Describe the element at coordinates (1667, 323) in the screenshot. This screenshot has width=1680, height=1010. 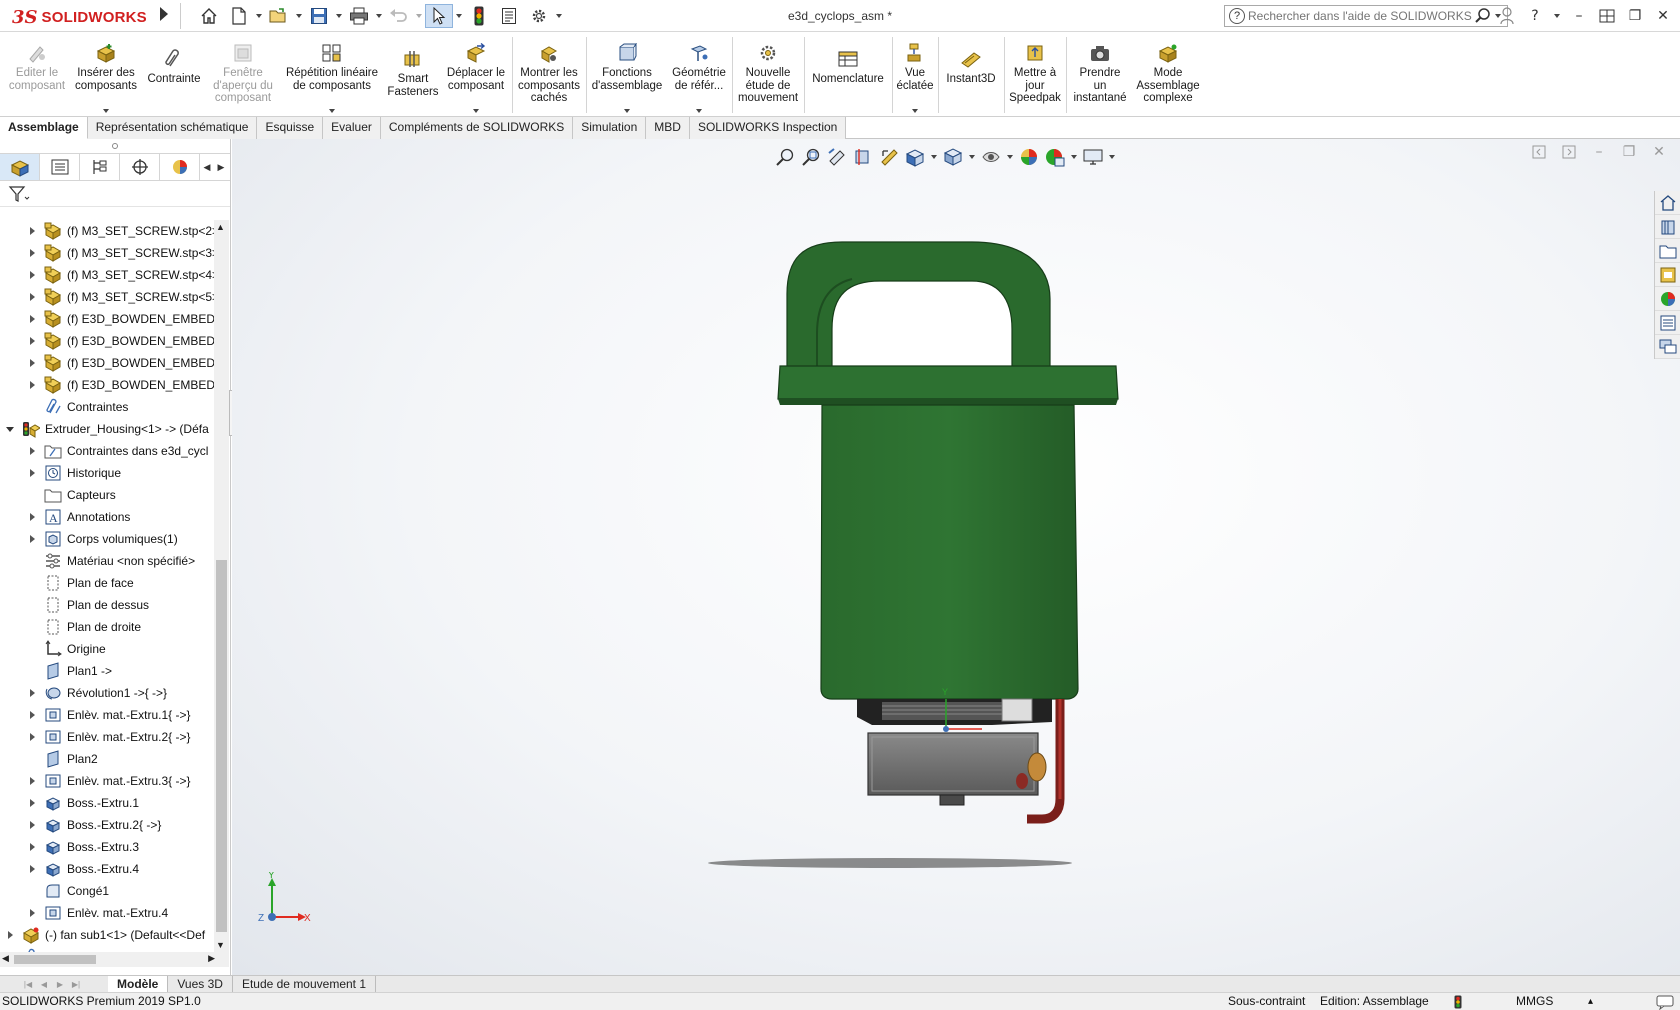
I see `custom-properties-icon` at that location.